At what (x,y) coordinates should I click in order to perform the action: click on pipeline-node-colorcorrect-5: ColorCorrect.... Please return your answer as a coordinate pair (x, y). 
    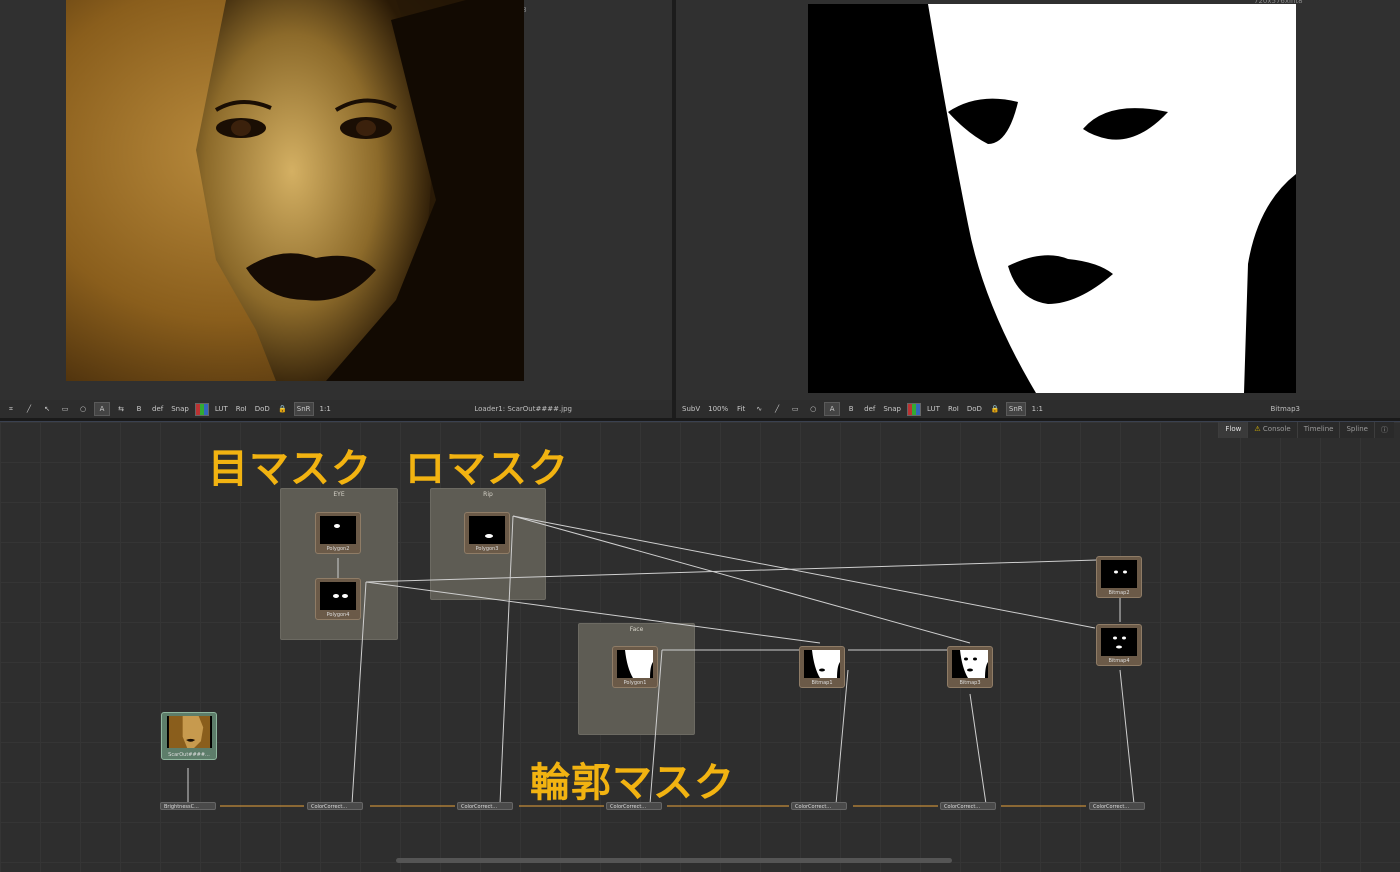
    Looking at the image, I should click on (968, 806).